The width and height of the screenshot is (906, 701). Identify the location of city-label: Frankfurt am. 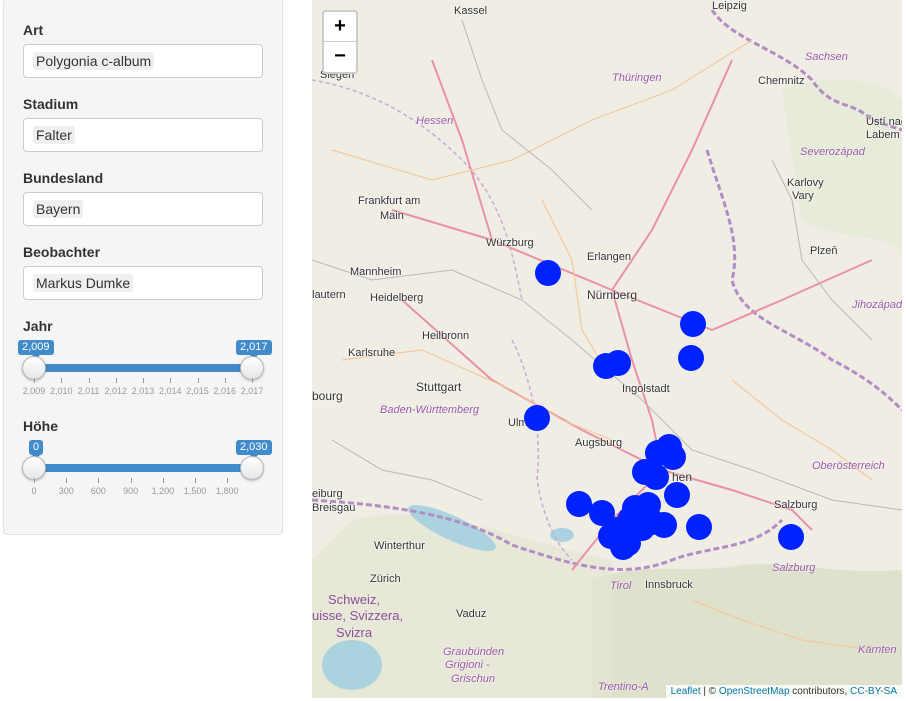
(389, 201).